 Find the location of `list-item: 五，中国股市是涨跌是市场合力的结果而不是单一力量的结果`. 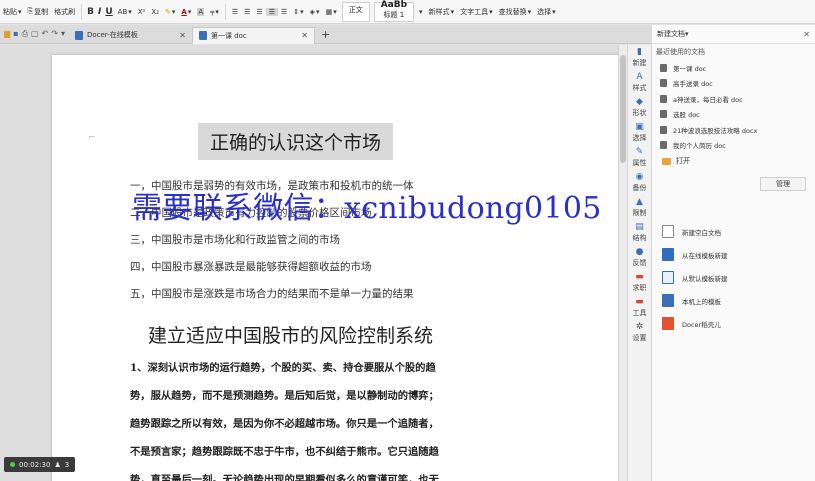

list-item: 五，中国股市是涨跌是市场合力的结果而不是单一力量的结果 is located at coordinates (272, 294).